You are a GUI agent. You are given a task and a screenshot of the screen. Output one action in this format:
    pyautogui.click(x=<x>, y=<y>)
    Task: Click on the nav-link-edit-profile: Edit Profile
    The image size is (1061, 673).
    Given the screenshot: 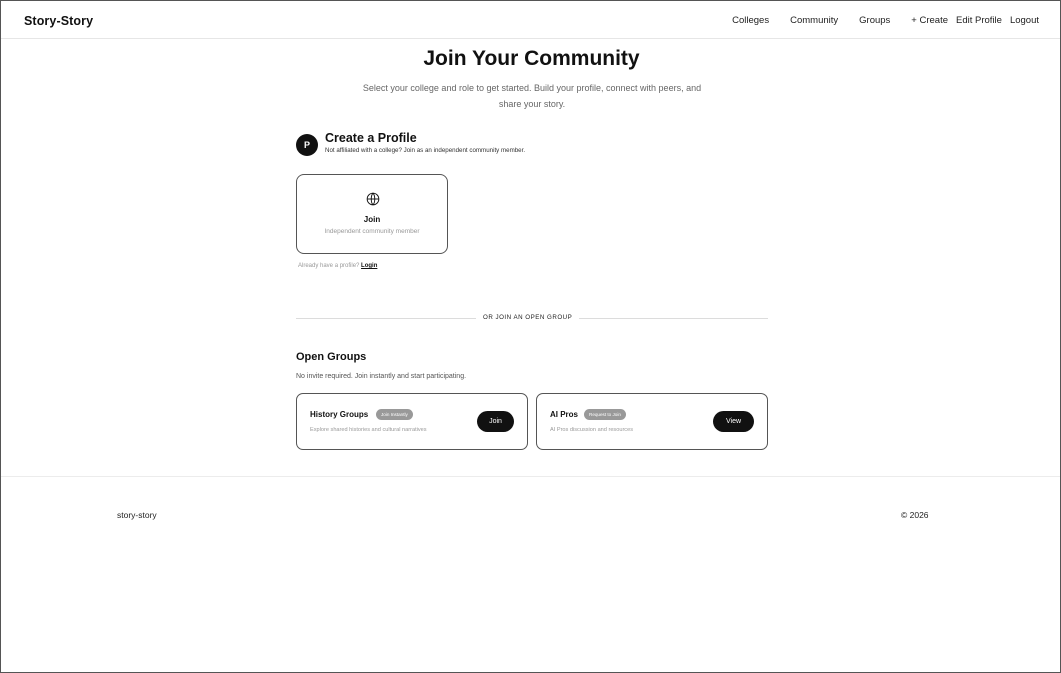 What is the action you would take?
    pyautogui.click(x=979, y=20)
    